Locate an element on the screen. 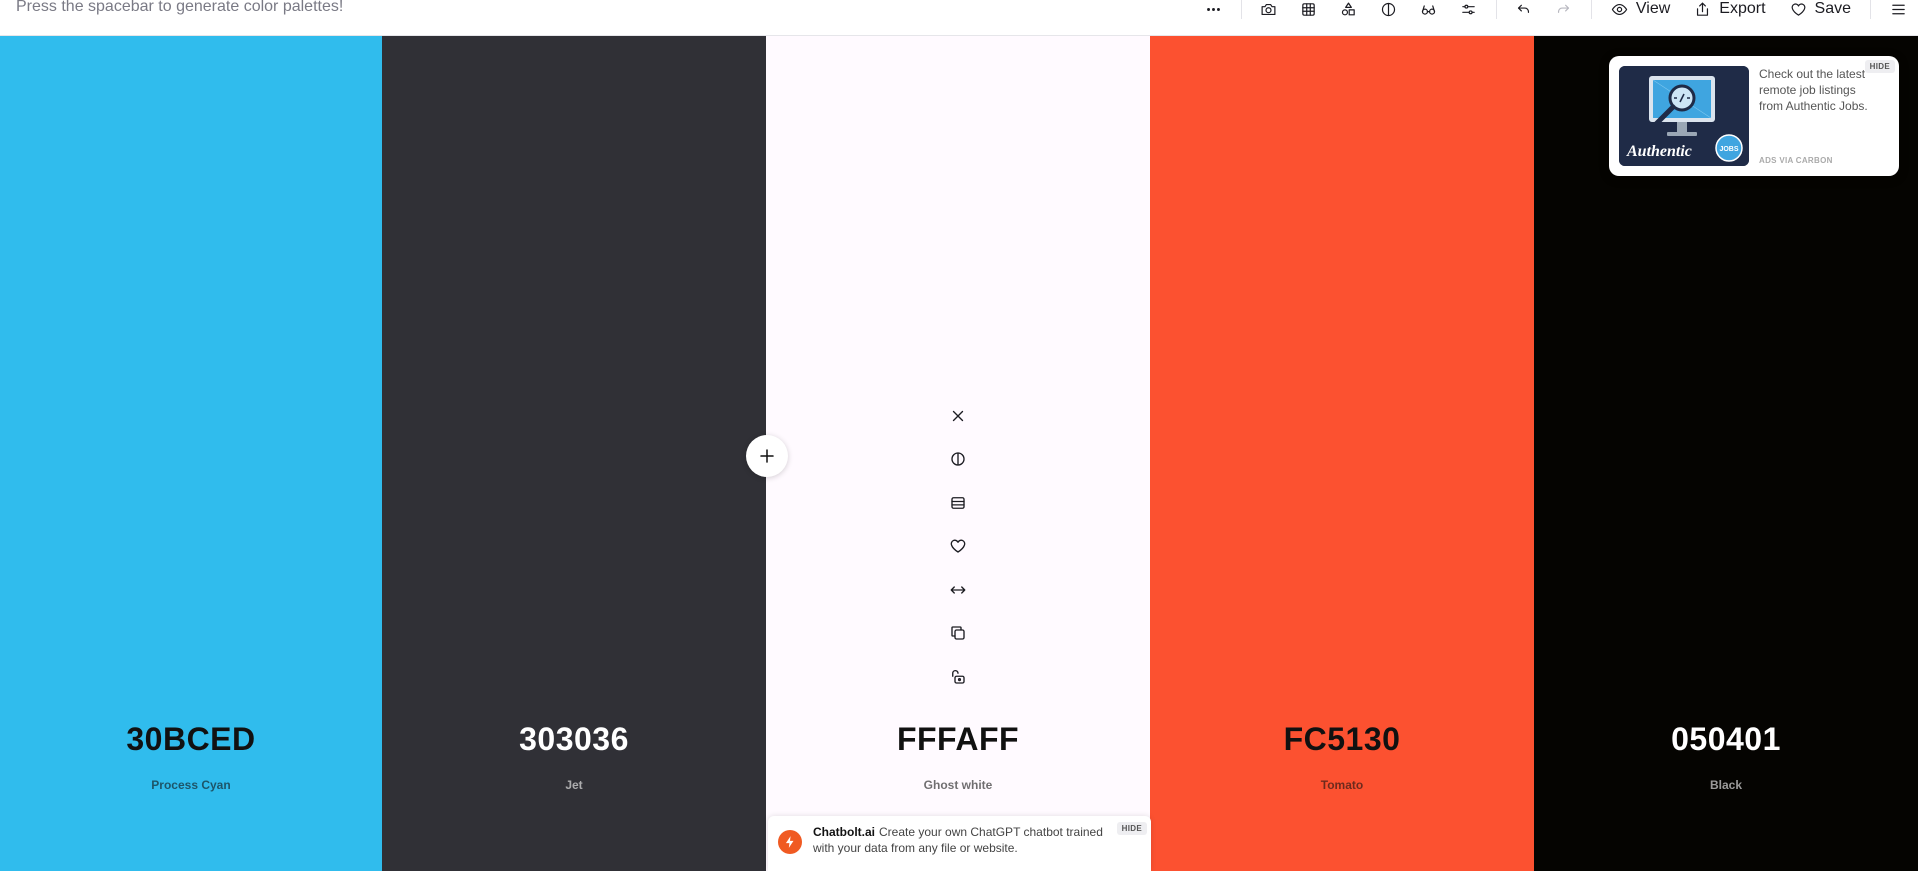 The height and width of the screenshot is (871, 1918). close-icon is located at coordinates (958, 415).